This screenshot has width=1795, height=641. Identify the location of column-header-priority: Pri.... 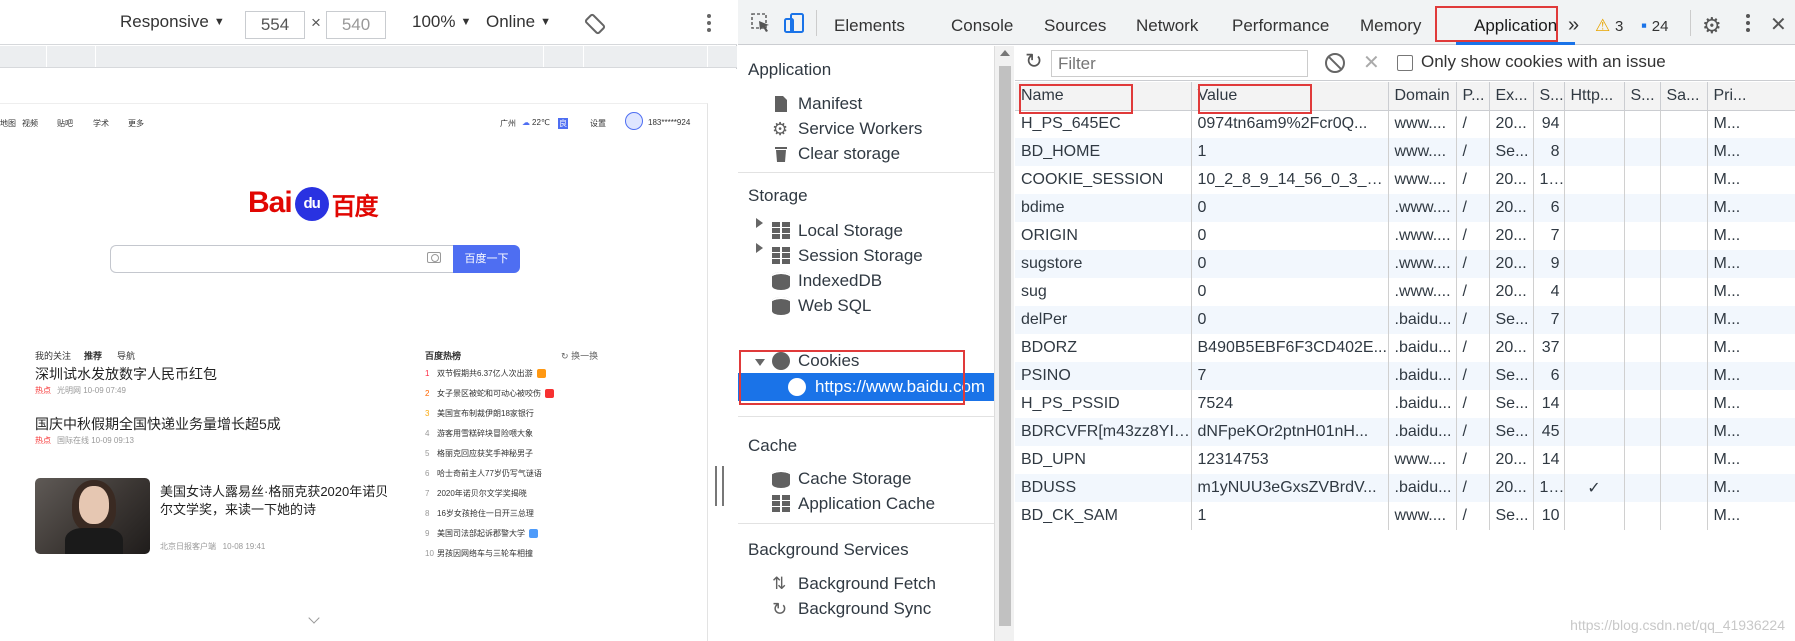
(1751, 96).